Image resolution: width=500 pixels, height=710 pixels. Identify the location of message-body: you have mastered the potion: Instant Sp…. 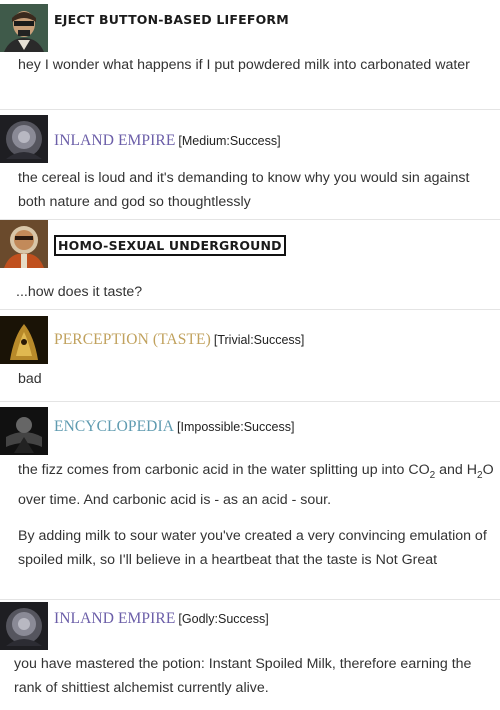
(254, 676).